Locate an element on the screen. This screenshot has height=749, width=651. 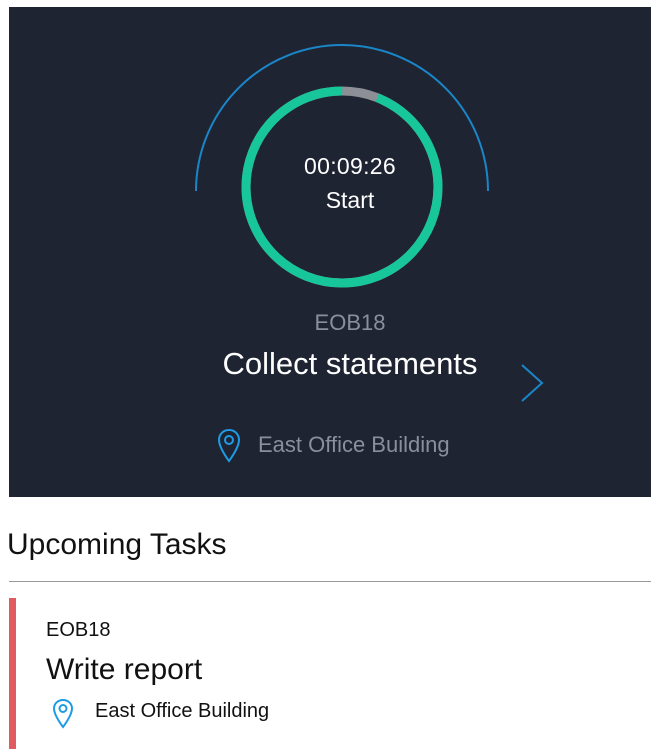
task-location: East Office Building is located at coordinates (182, 711).